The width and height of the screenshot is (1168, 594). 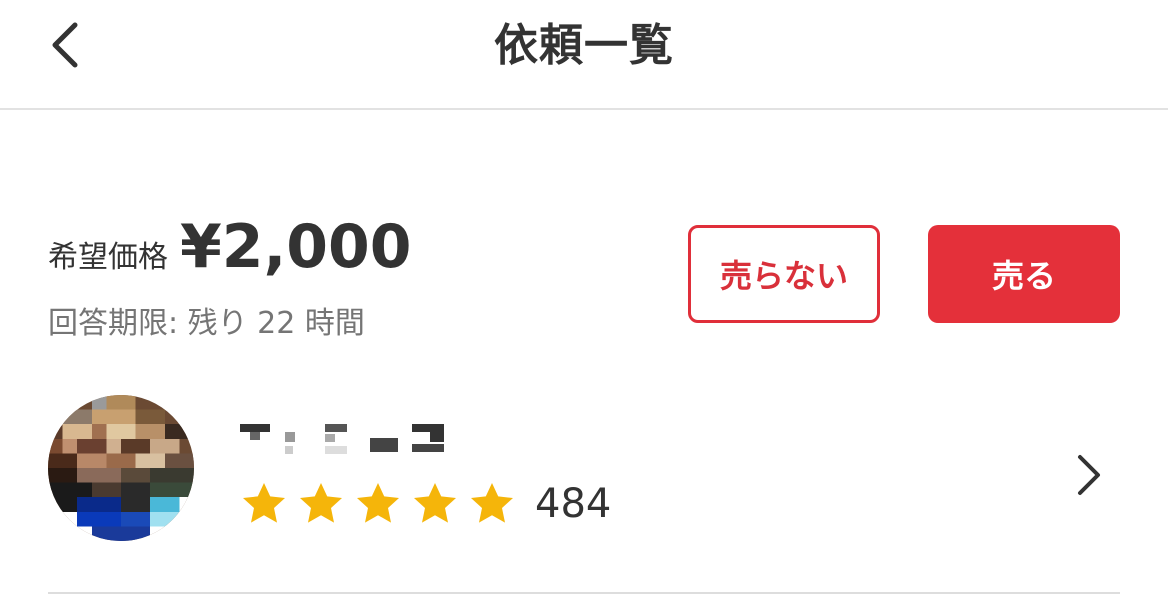 I want to click on seller-rating: 484, so click(x=425, y=504).